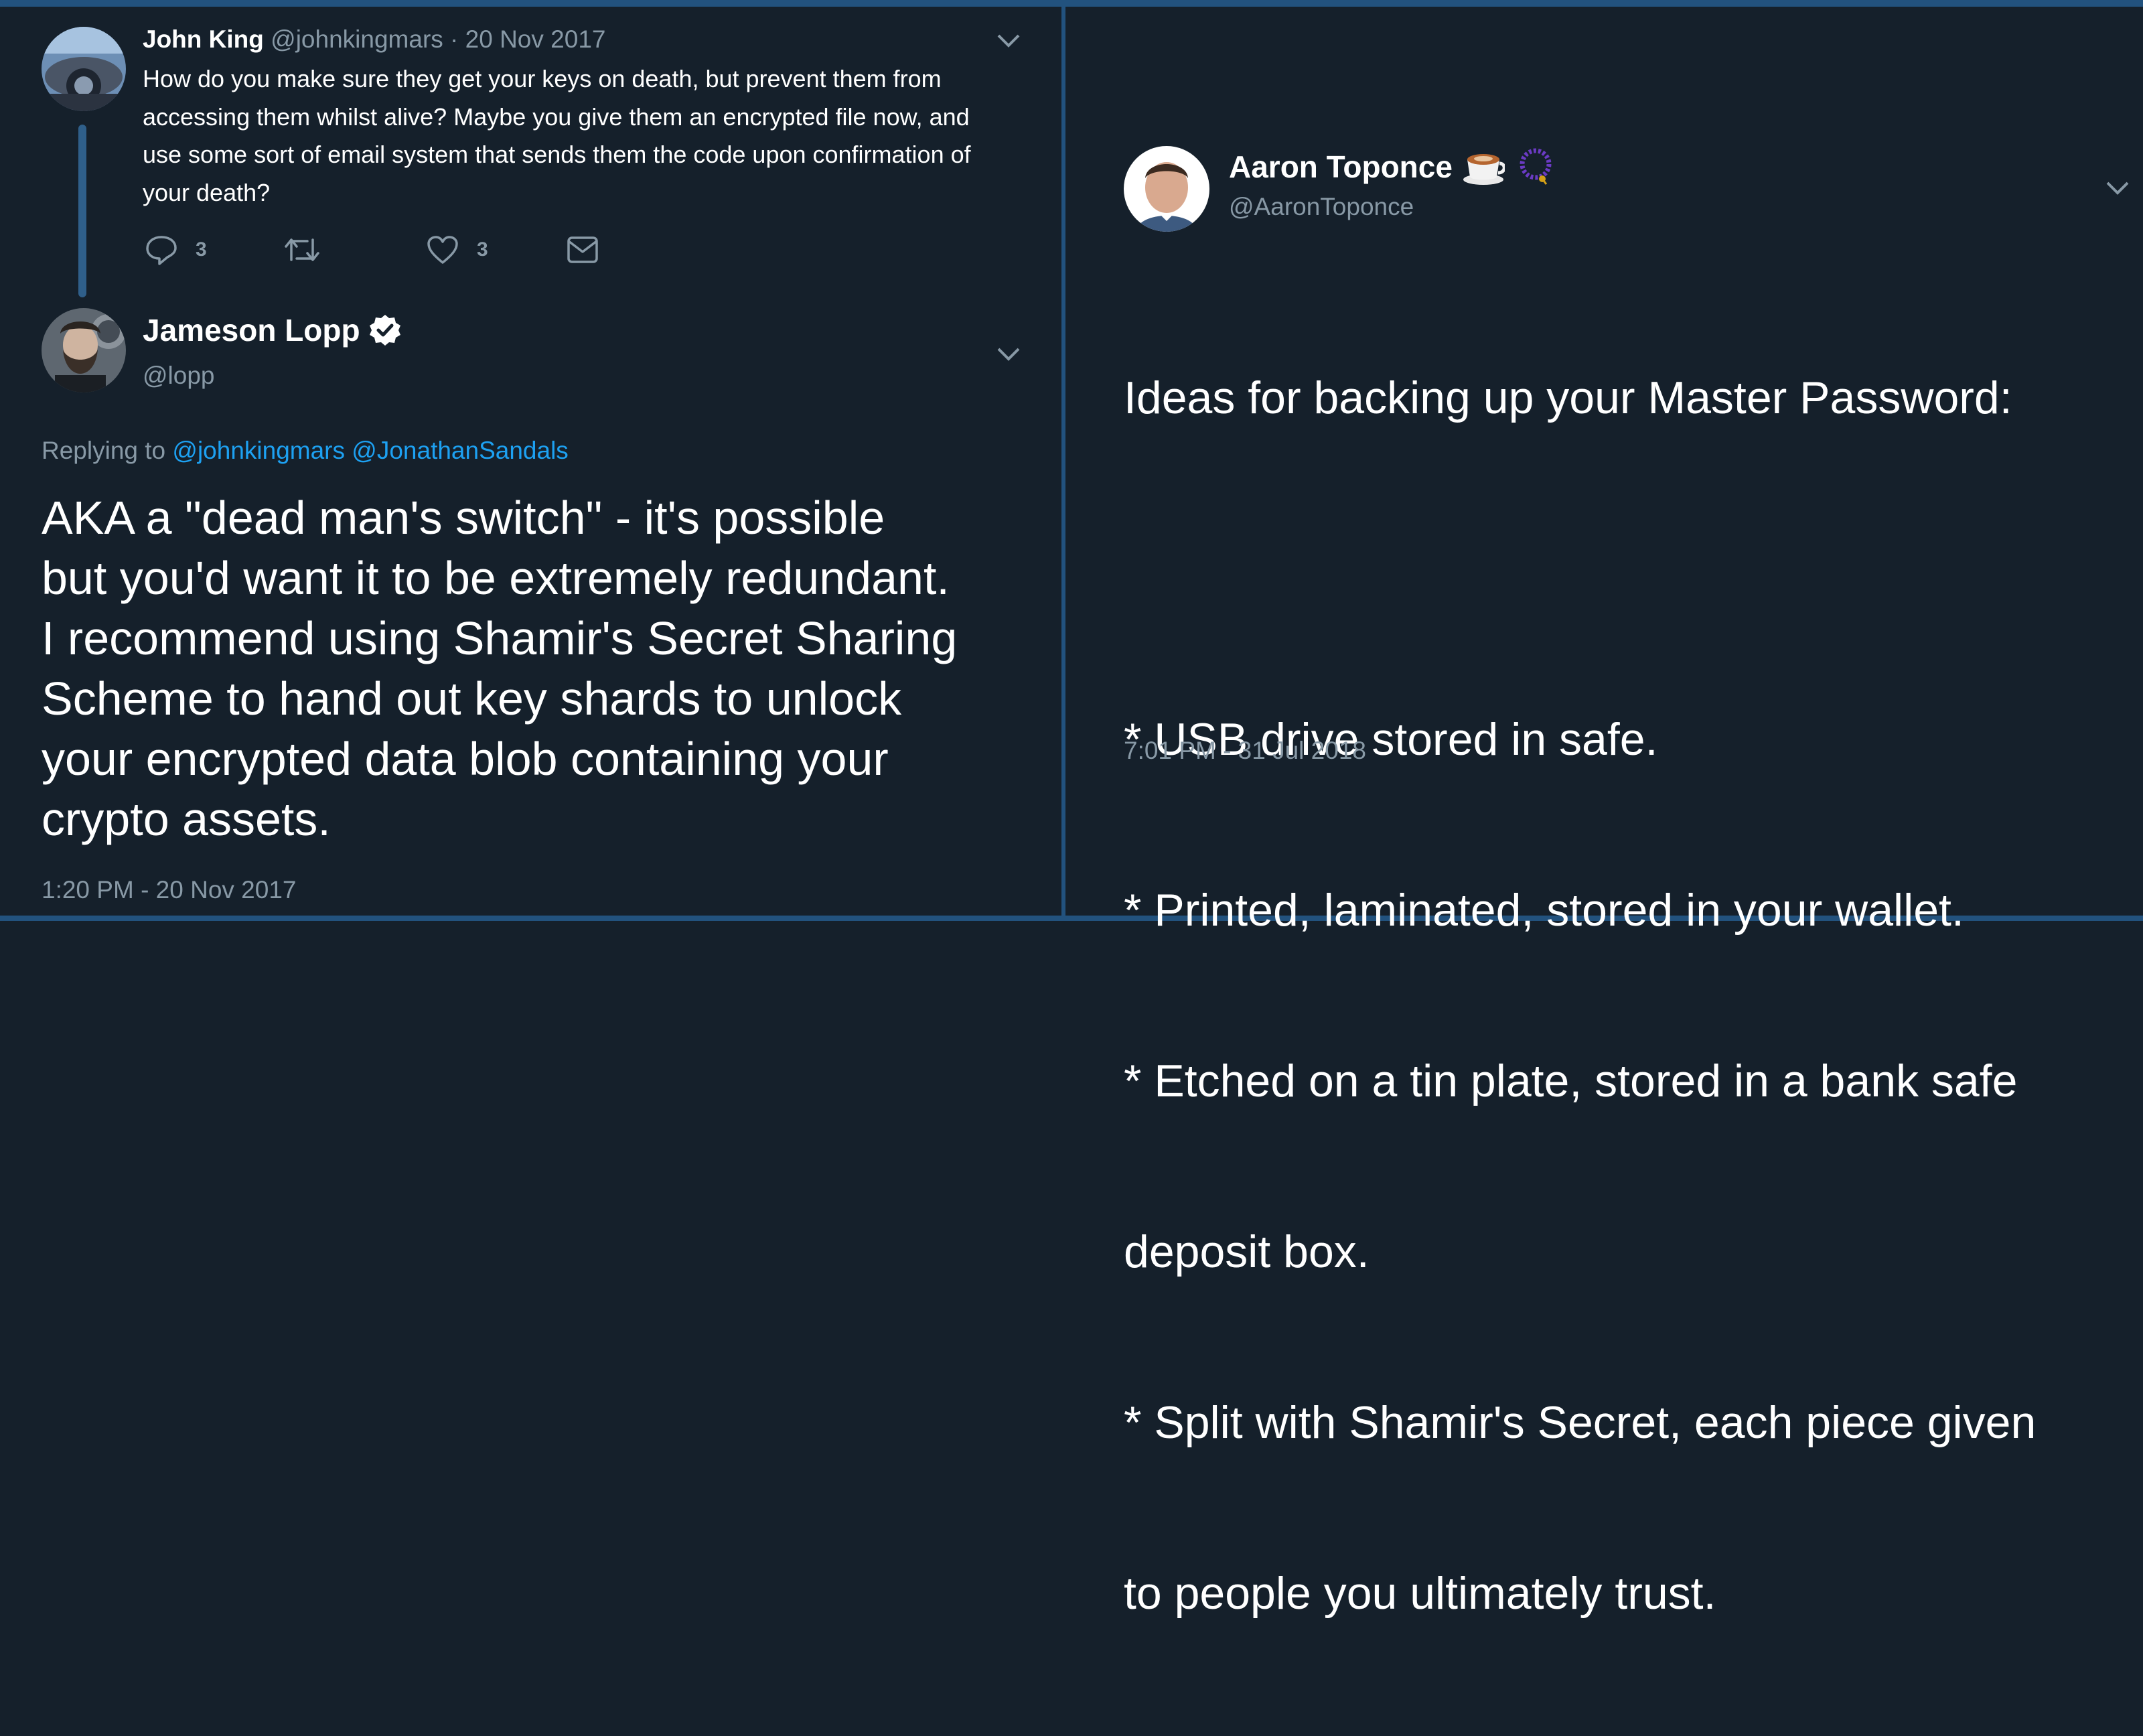  Describe the element at coordinates (357, 39) in the screenshot. I see `parent-author-handle: @johnkingmars` at that location.